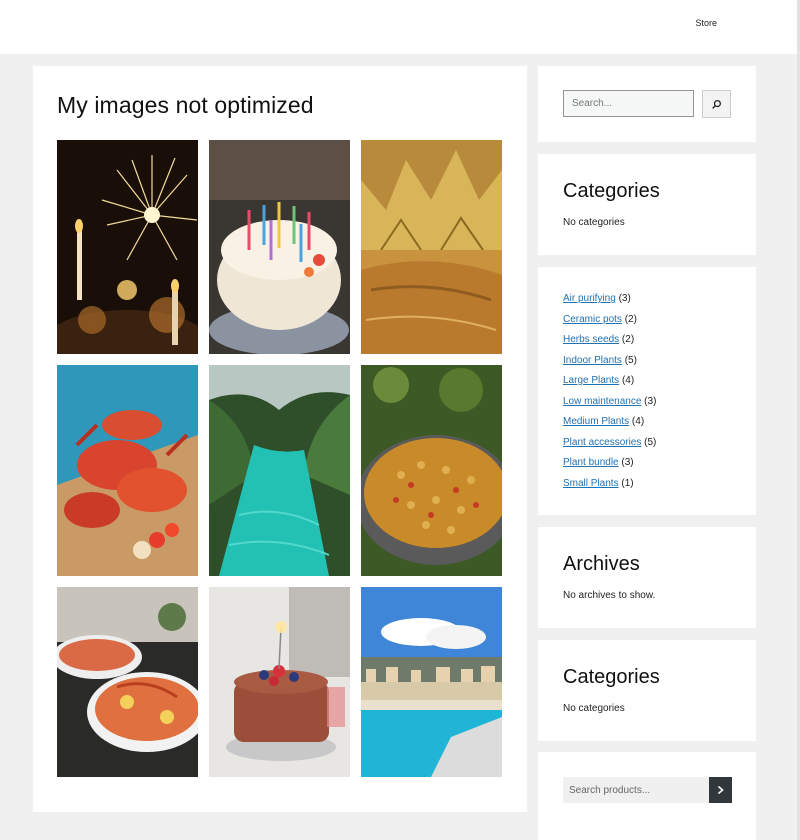 The image size is (800, 840). Describe the element at coordinates (647, 577) in the screenshot. I see `archives-widget: Archives No archives to show.` at that location.